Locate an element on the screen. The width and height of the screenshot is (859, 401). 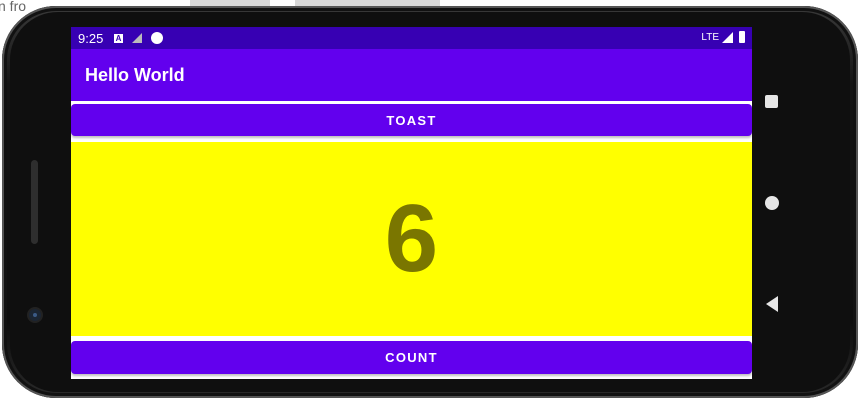
battery-icon is located at coordinates (742, 37).